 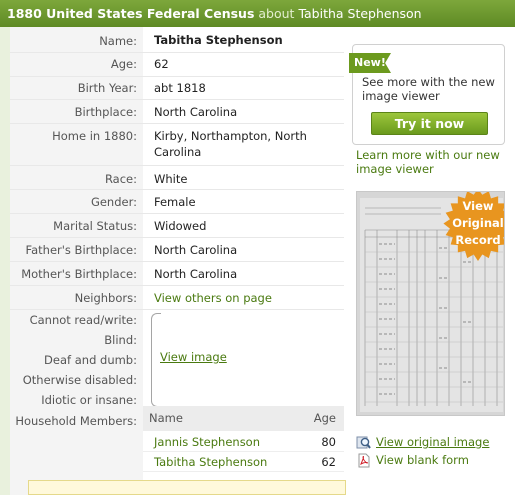 I want to click on household-member-age: 62, so click(x=328, y=462).